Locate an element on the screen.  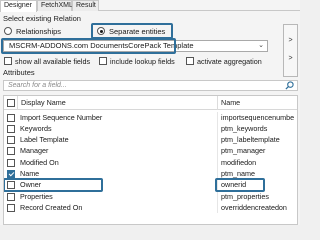
radio-relationships: Relationships is located at coordinates (32, 31).